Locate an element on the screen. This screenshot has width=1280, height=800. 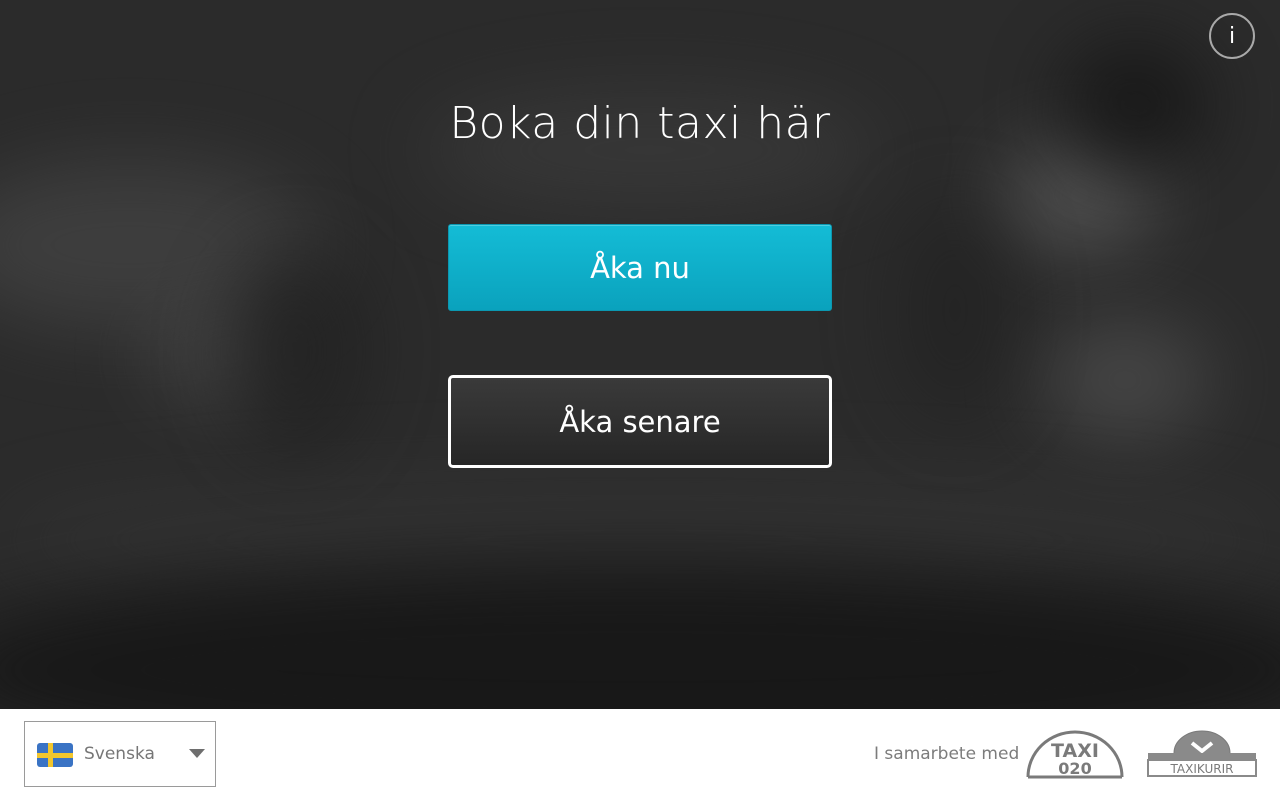
ride-later-button: Åka senare is located at coordinates (640, 421).